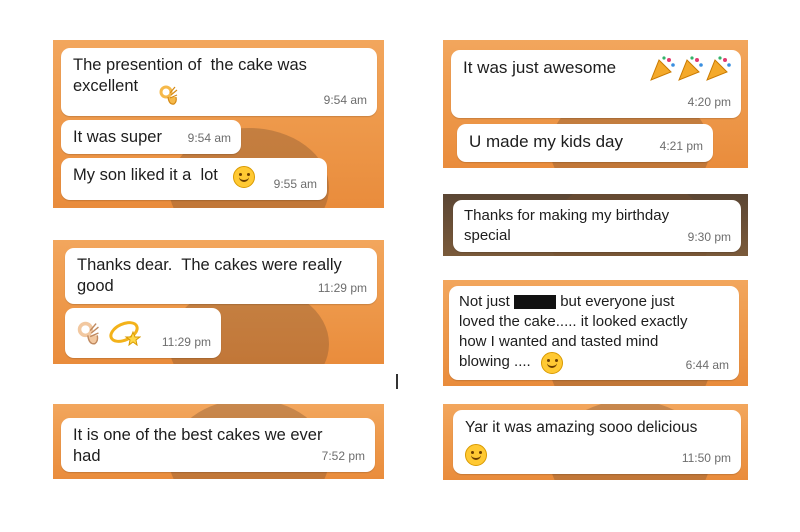 This screenshot has height=532, width=800. Describe the element at coordinates (198, 445) in the screenshot. I see `message-text: It is one of the best cakes we ever had` at that location.